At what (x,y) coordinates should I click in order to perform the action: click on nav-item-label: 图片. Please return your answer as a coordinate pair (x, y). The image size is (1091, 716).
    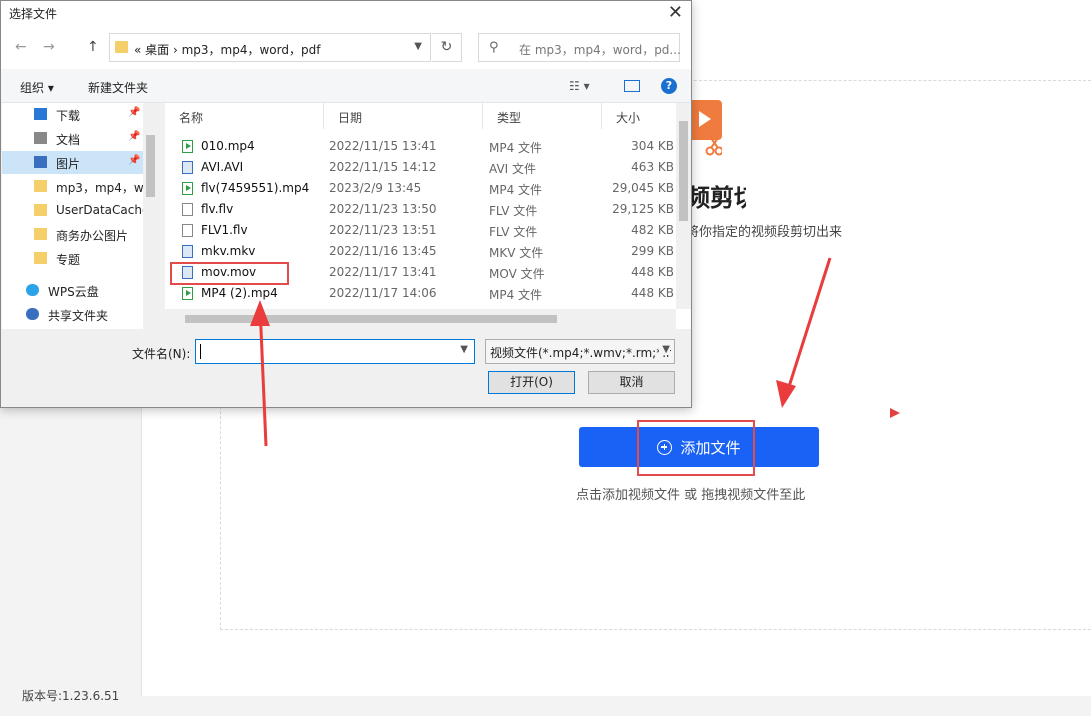
    Looking at the image, I should click on (68, 164).